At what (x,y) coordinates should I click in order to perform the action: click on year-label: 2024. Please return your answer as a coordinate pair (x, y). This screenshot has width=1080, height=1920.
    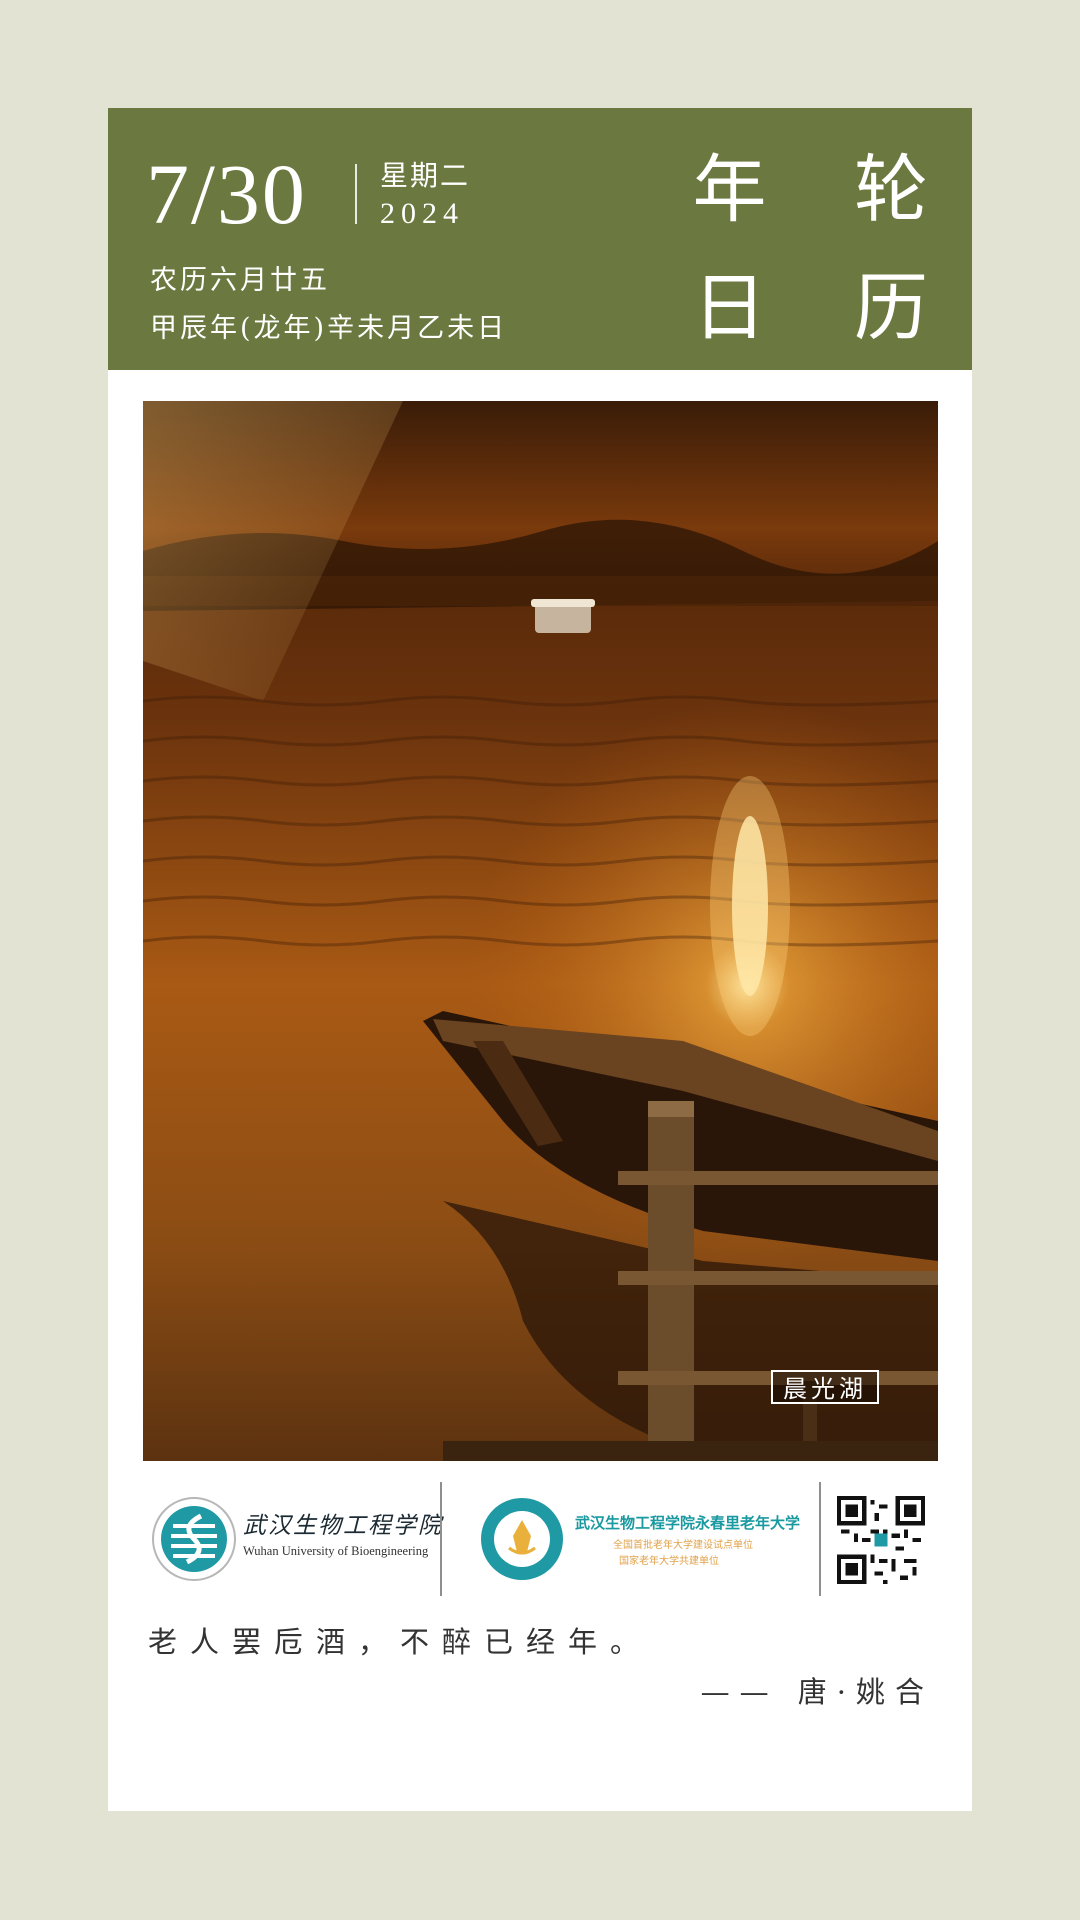
    Looking at the image, I should click on (422, 213).